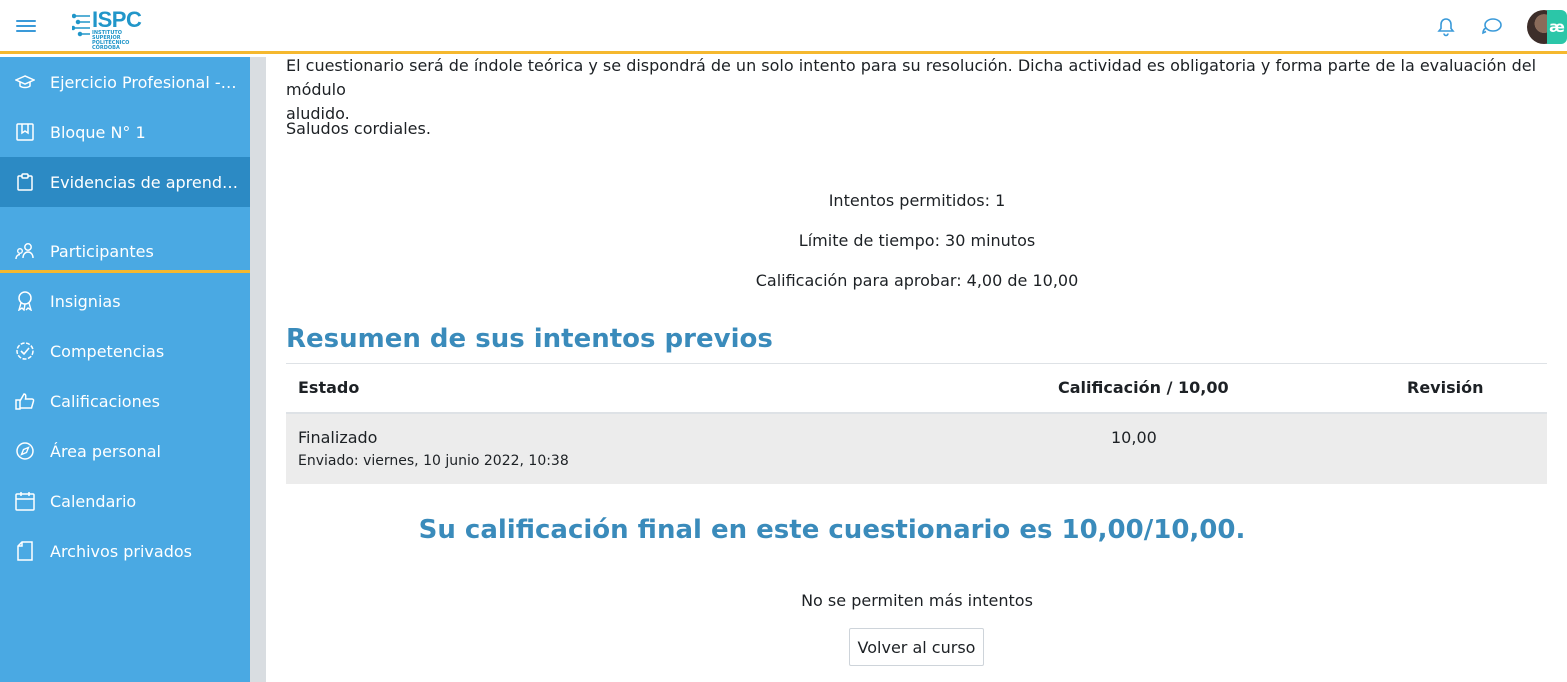  What do you see at coordinates (1143, 387) in the screenshot?
I see `column-header-calificacion: Calificación / 10,00` at bounding box center [1143, 387].